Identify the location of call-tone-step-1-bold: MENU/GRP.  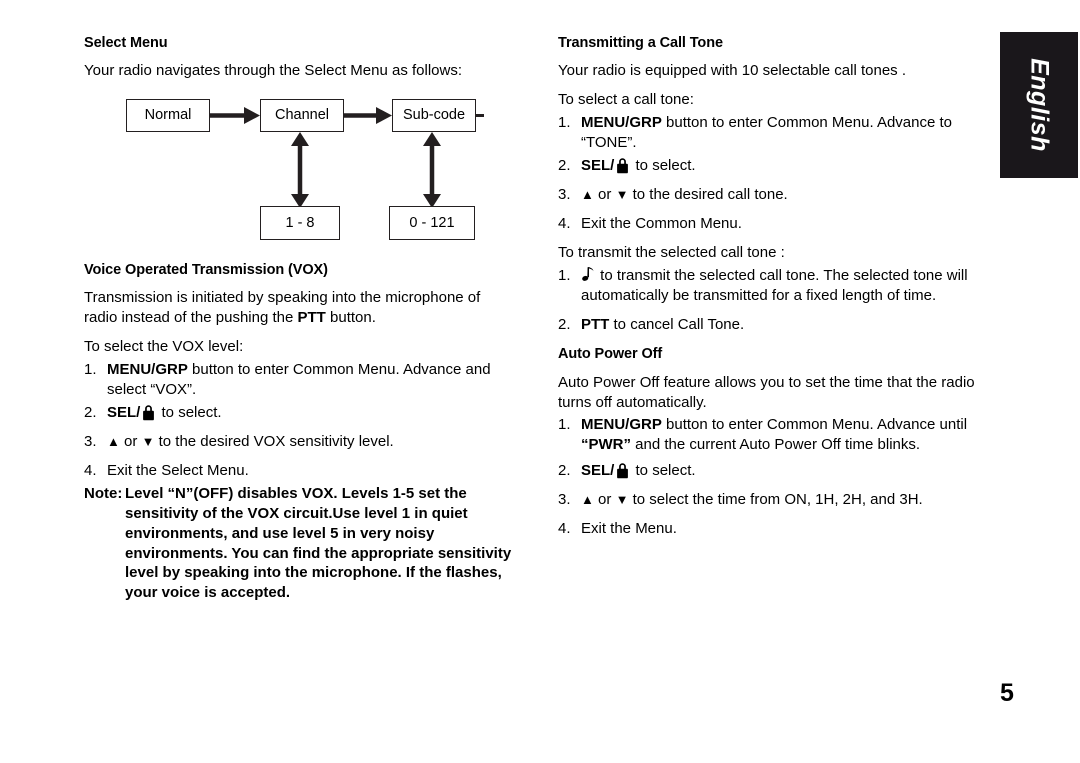
(621, 122).